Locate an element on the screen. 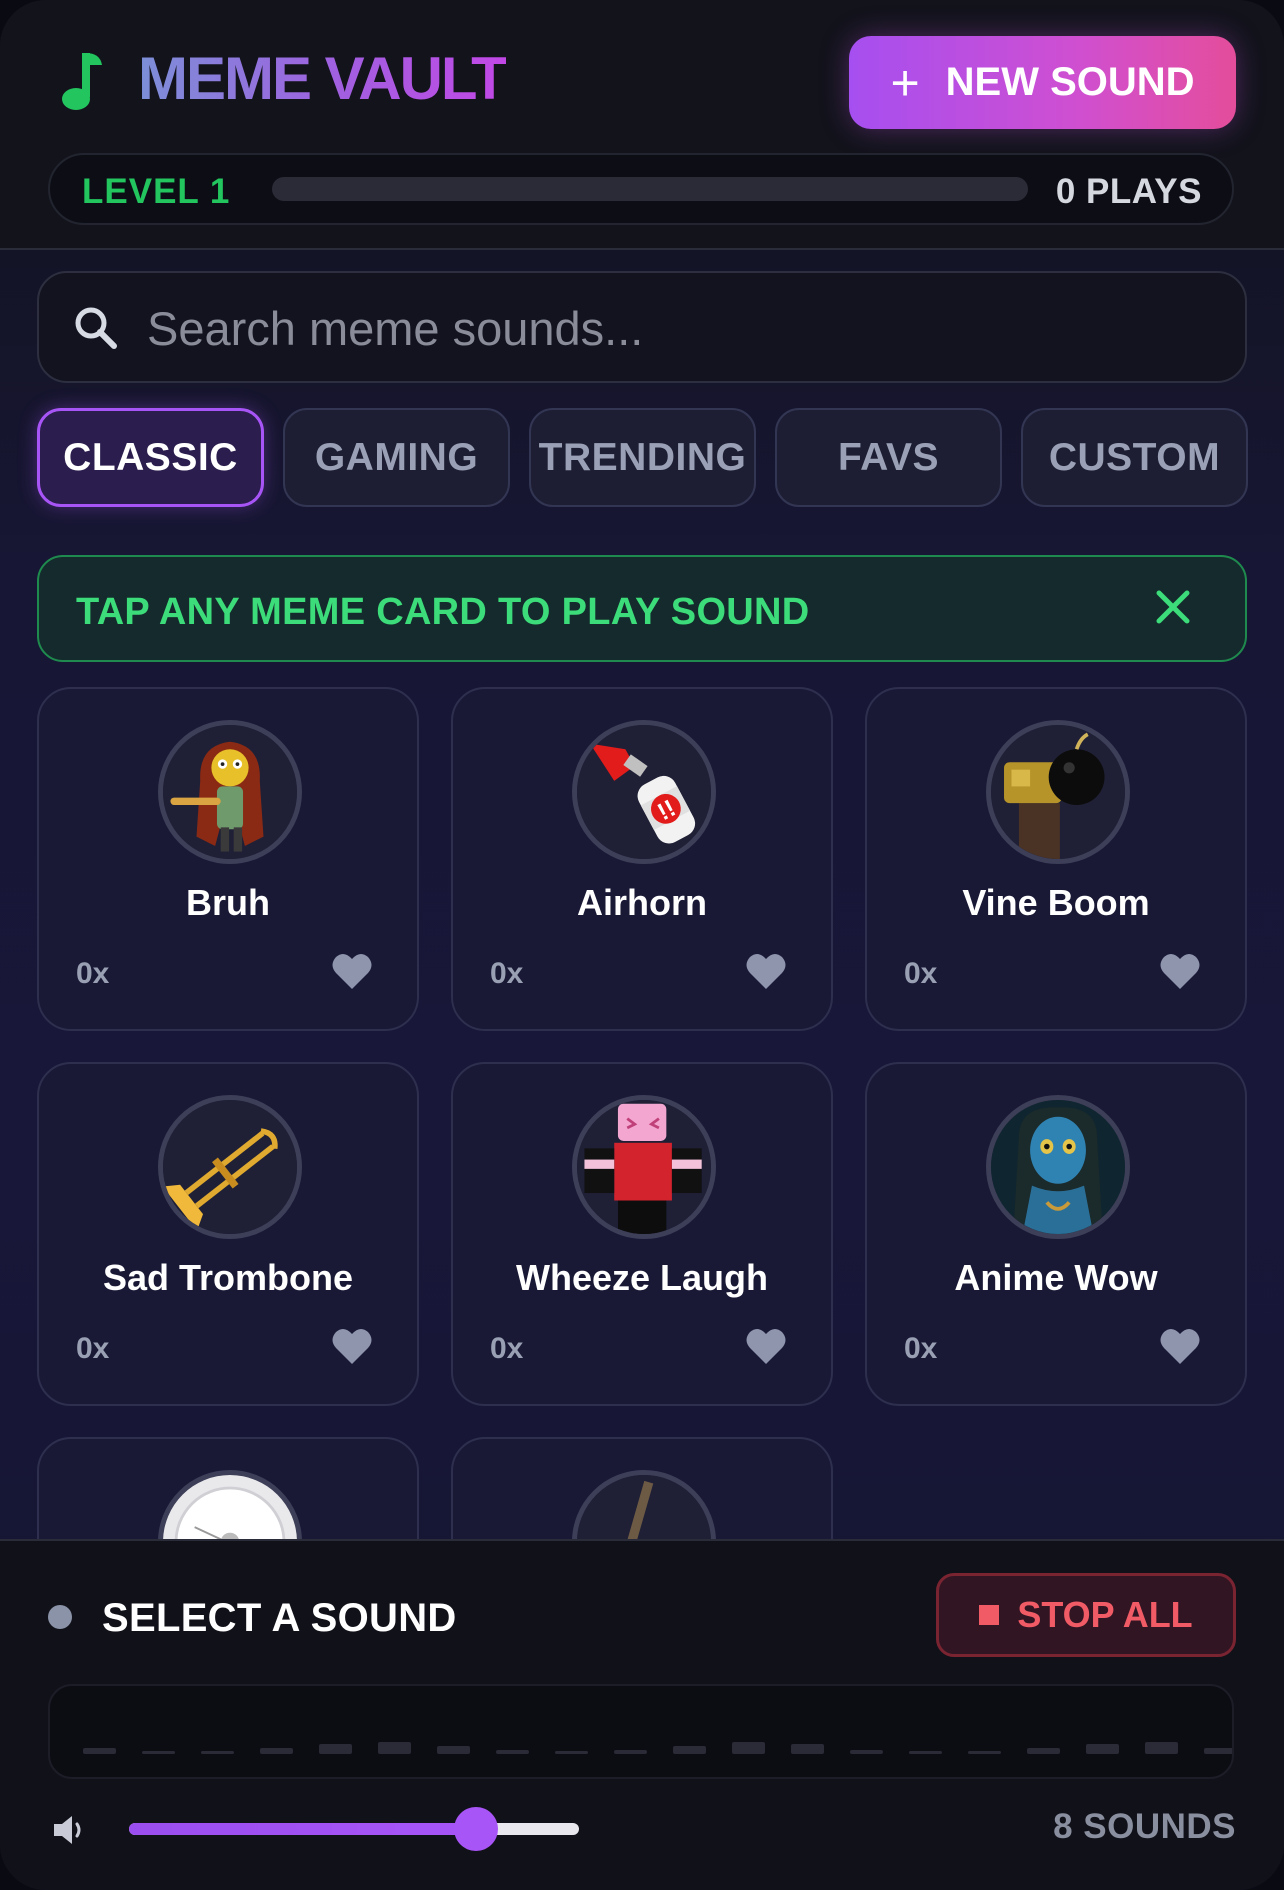 This screenshot has width=1284, height=1890. now-playing-text: SELECT A SOUND is located at coordinates (279, 1618).